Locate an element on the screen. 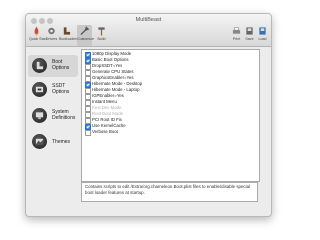  sidebar-item-boot-options: Boot Options is located at coordinates (53, 66).